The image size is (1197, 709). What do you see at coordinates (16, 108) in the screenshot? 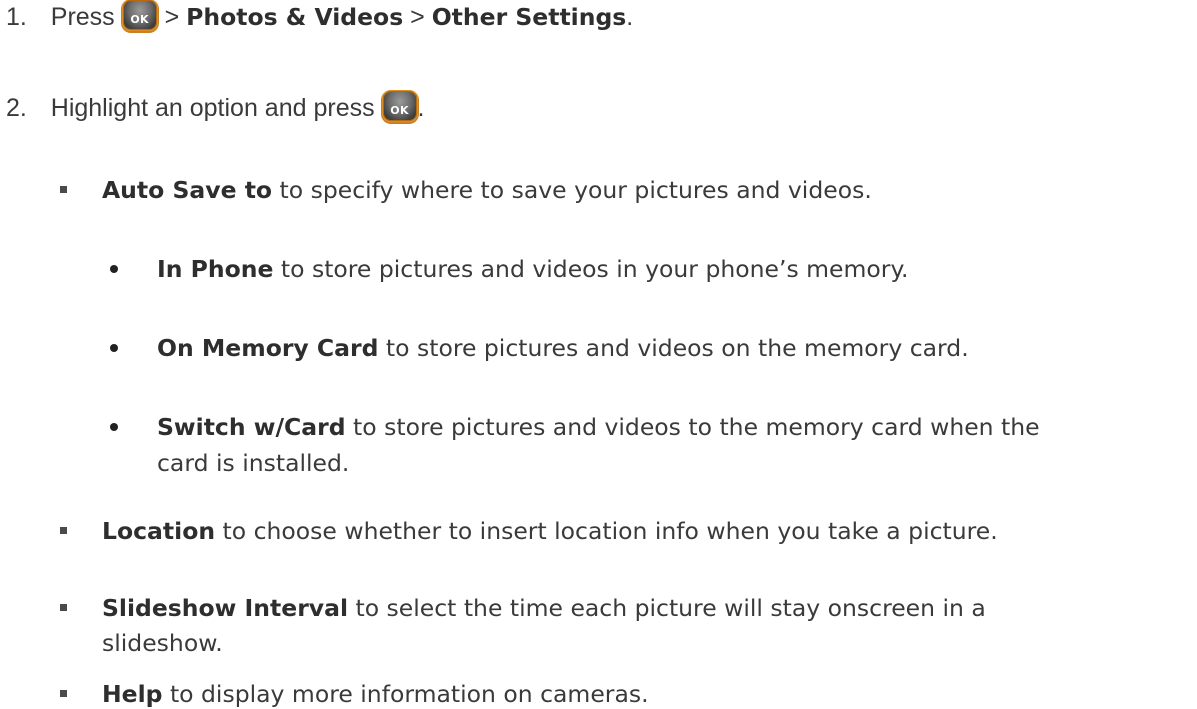
I see `step-number: 2.` at bounding box center [16, 108].